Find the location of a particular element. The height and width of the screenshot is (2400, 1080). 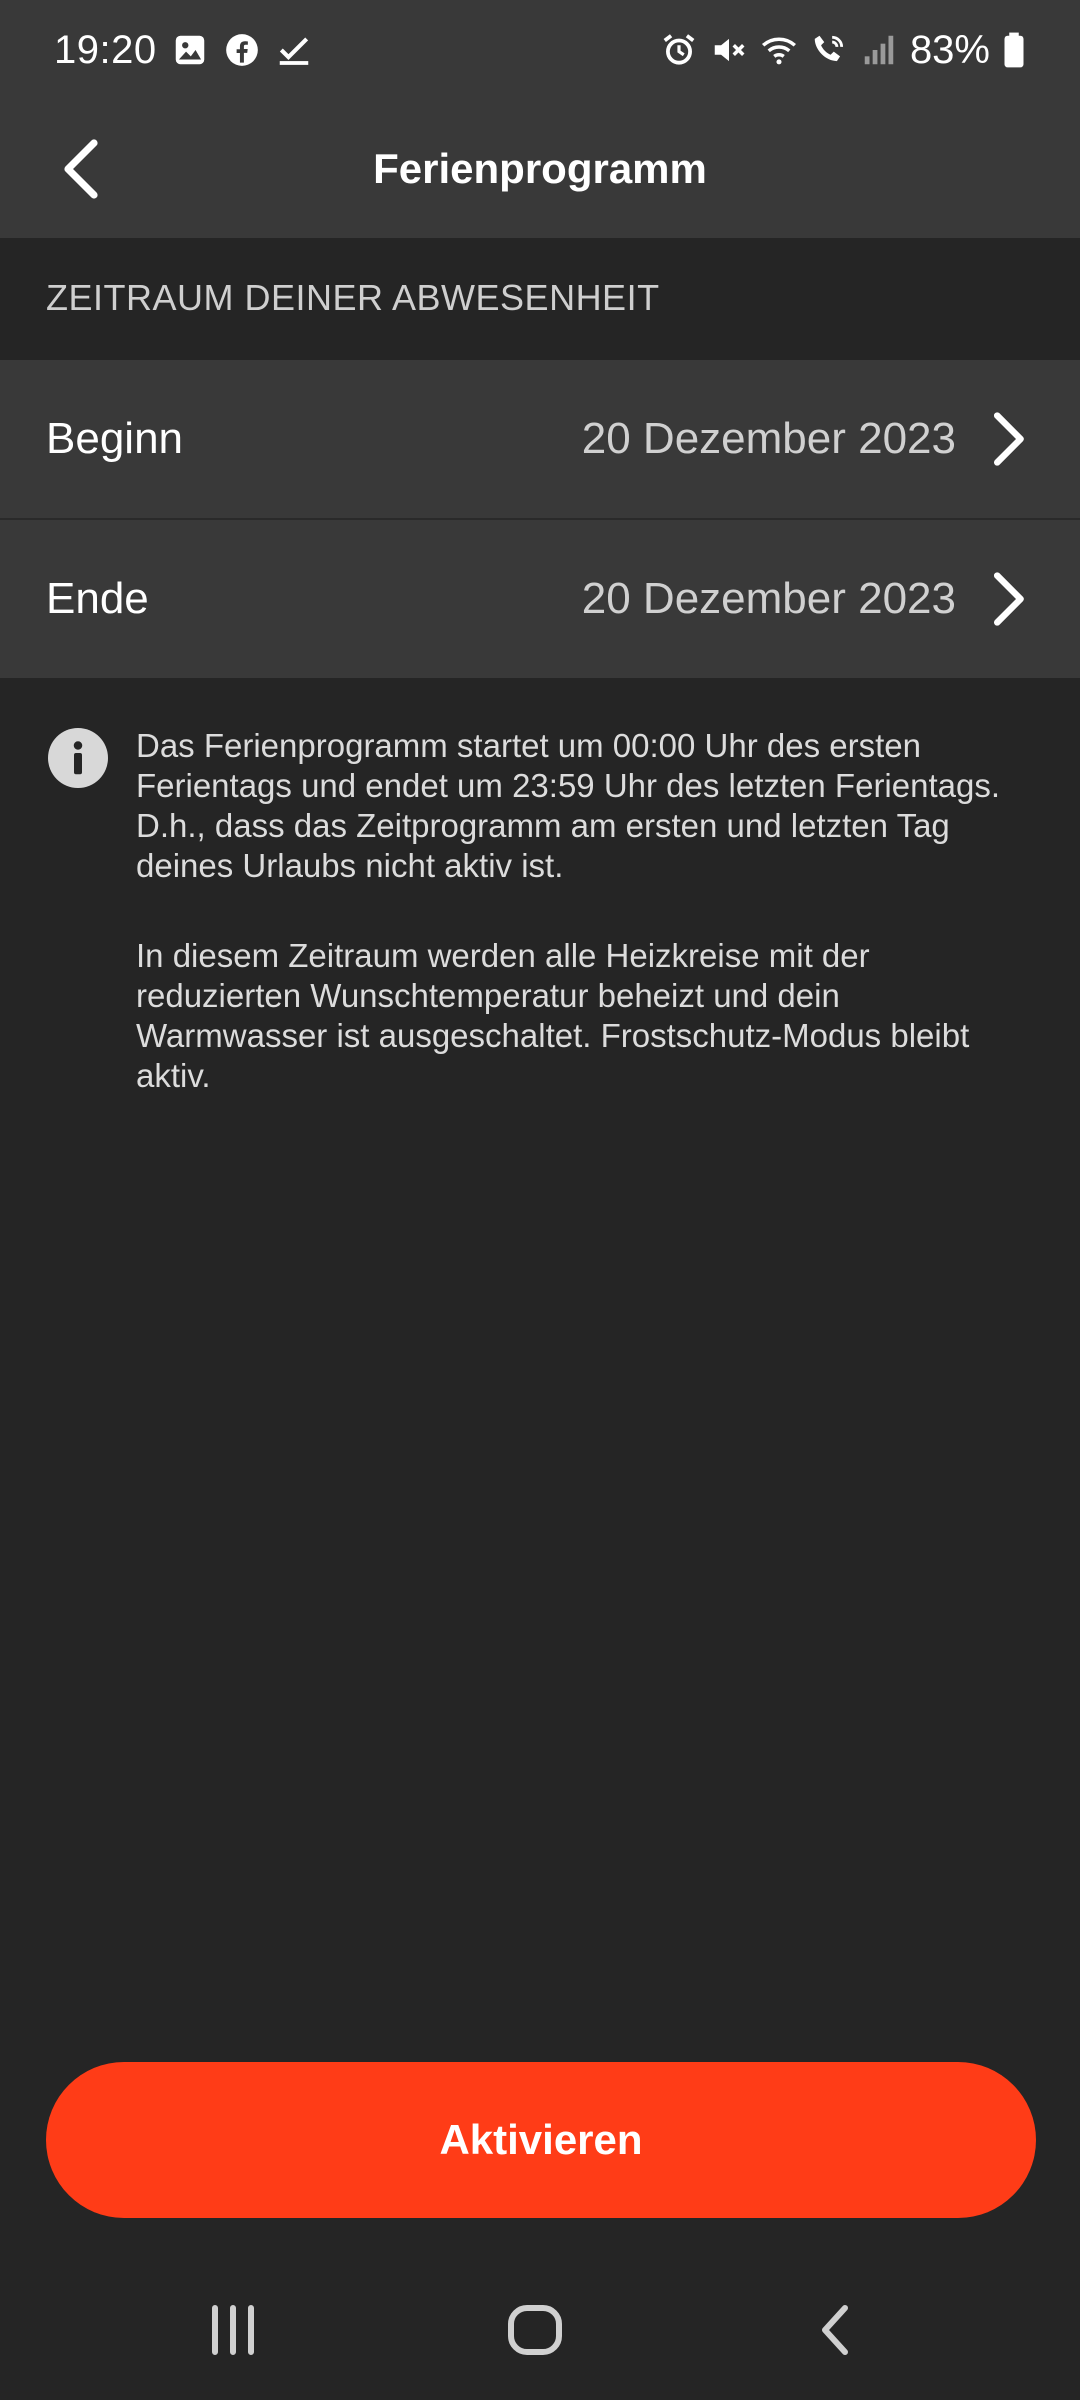

battery-icon is located at coordinates (1014, 50).